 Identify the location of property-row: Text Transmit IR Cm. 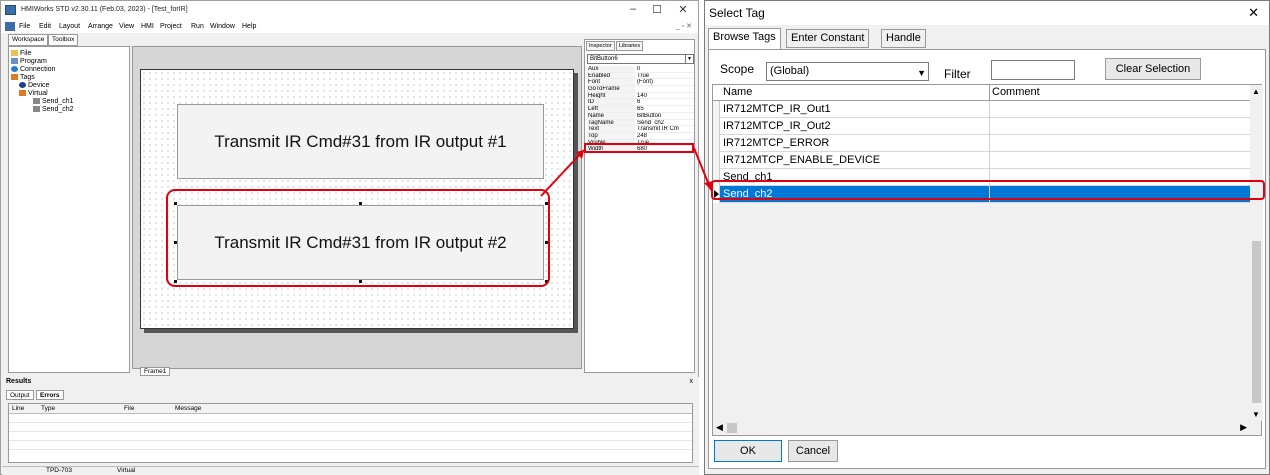
(640, 129).